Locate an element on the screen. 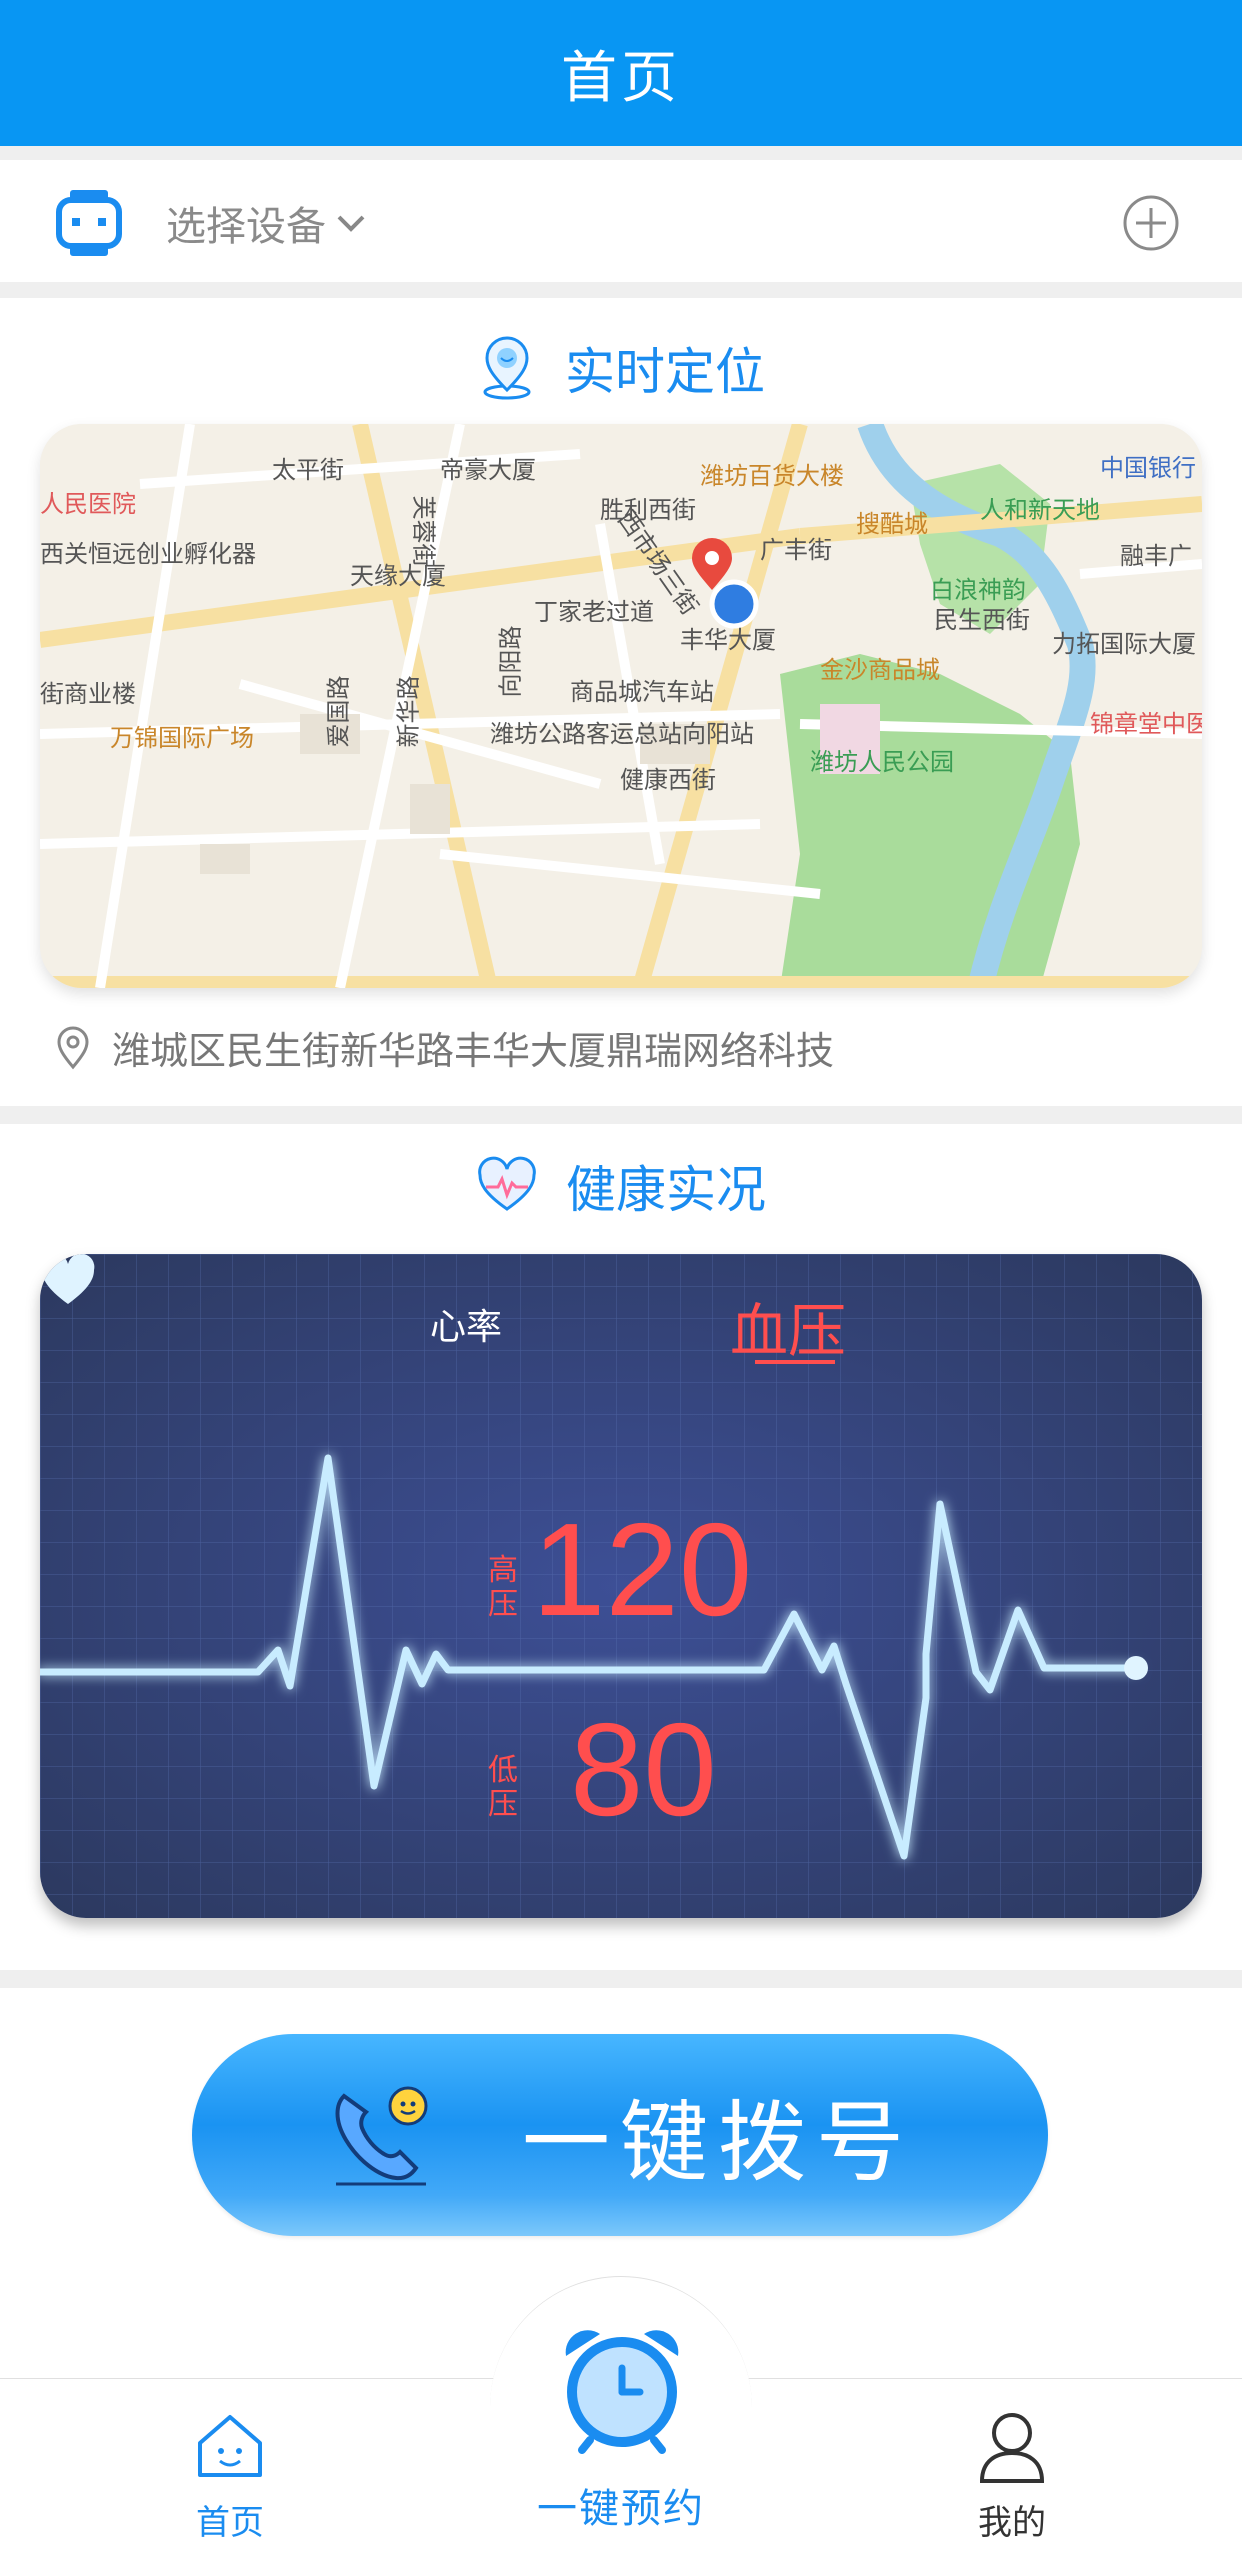  location-title-text: 实时定位 is located at coordinates (665, 372).